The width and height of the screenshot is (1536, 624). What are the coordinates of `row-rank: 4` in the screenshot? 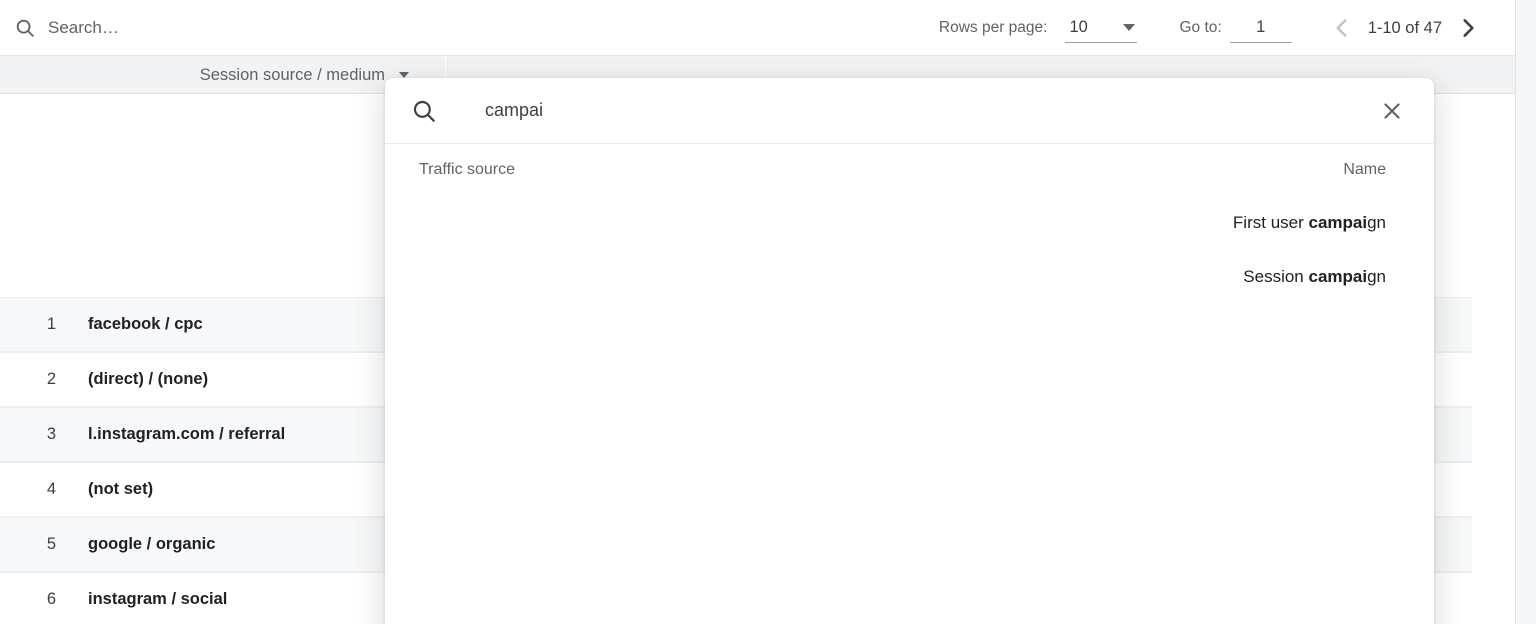 It's located at (51, 489).